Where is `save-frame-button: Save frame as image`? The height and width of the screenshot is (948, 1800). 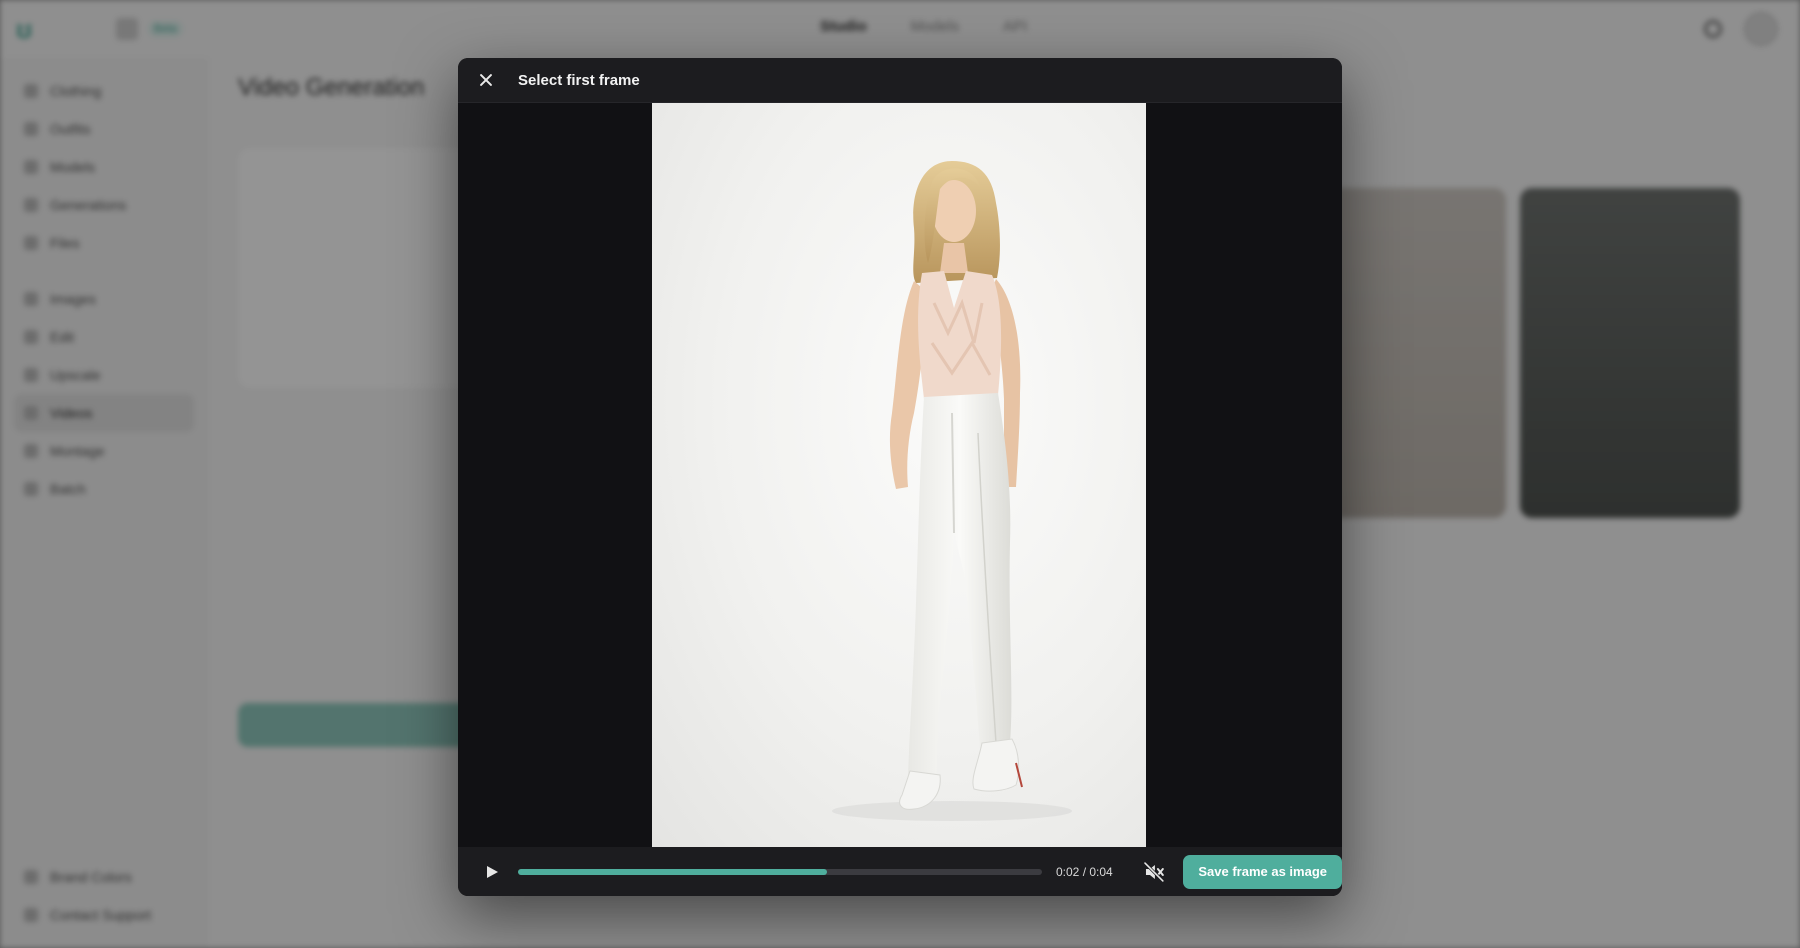 save-frame-button: Save frame as image is located at coordinates (1262, 871).